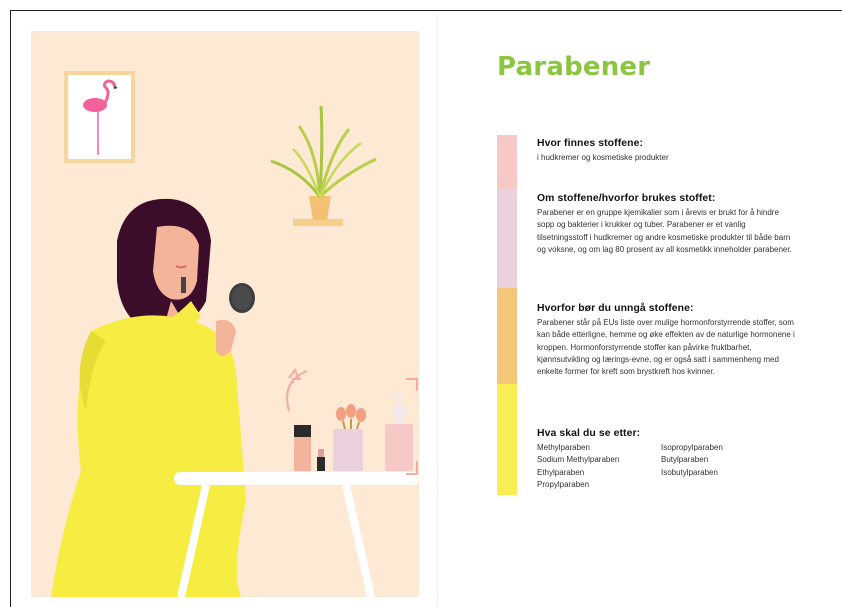  I want to click on list-item: Ethylparaben, so click(561, 472).